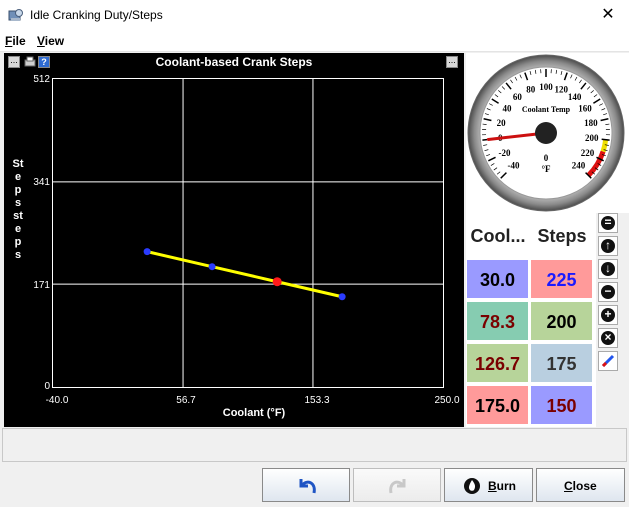 The height and width of the screenshot is (507, 629). Describe the element at coordinates (497, 405) in the screenshot. I see `coolant-cell: 175.0` at that location.